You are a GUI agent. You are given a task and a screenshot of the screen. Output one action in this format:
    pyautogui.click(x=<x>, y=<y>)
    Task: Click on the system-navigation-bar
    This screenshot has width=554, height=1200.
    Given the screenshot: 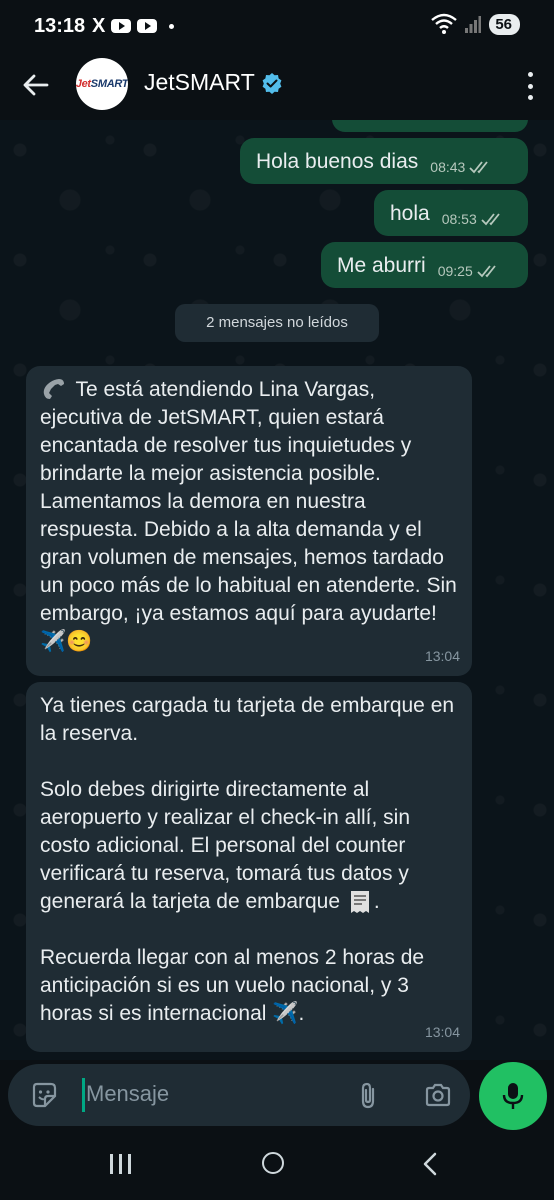 What is the action you would take?
    pyautogui.click(x=277, y=1166)
    